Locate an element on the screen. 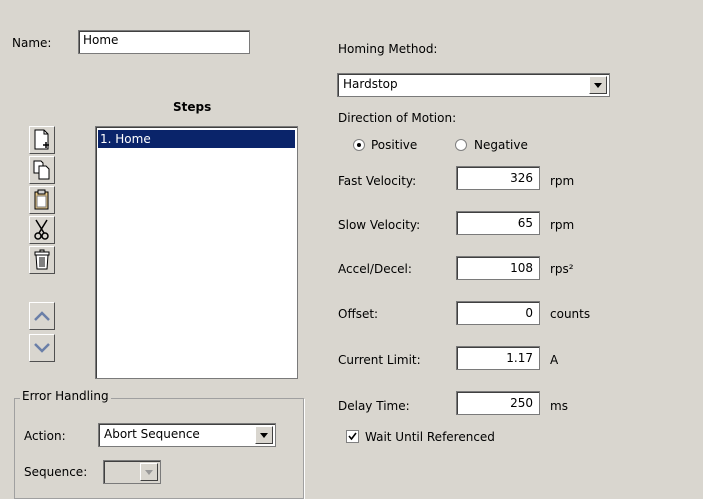 The height and width of the screenshot is (499, 703). error-handling-title: Error Handling is located at coordinates (65, 396).